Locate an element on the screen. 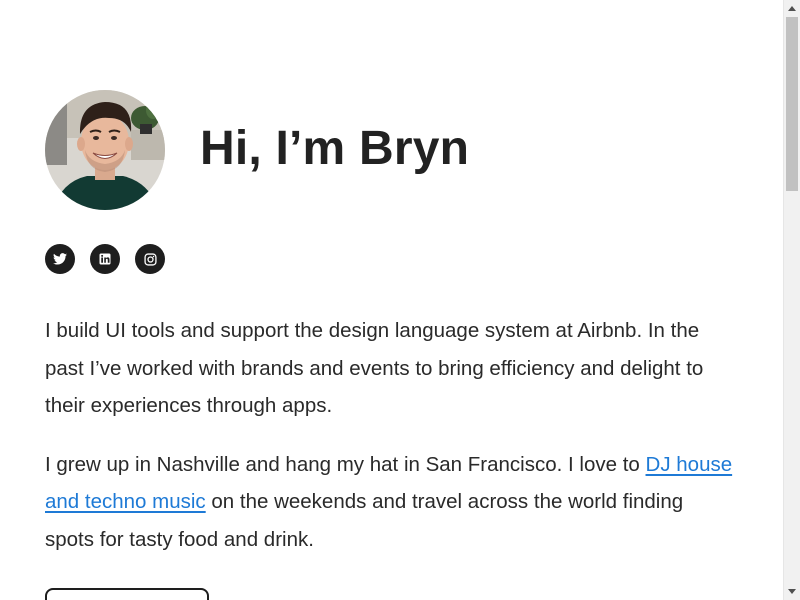 This screenshot has width=800, height=600. social-links is located at coordinates (395, 259).